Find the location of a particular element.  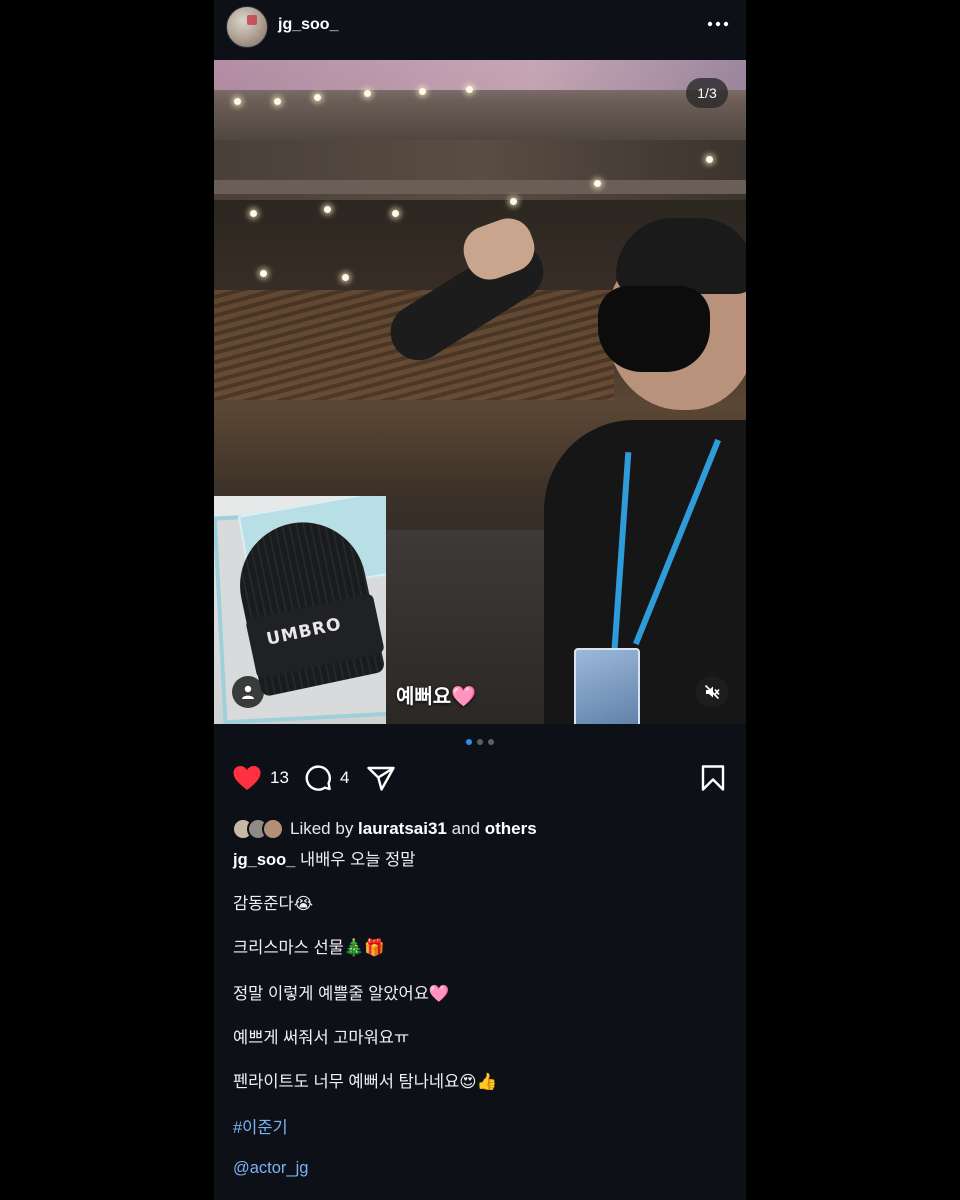

id-badge is located at coordinates (607, 686).